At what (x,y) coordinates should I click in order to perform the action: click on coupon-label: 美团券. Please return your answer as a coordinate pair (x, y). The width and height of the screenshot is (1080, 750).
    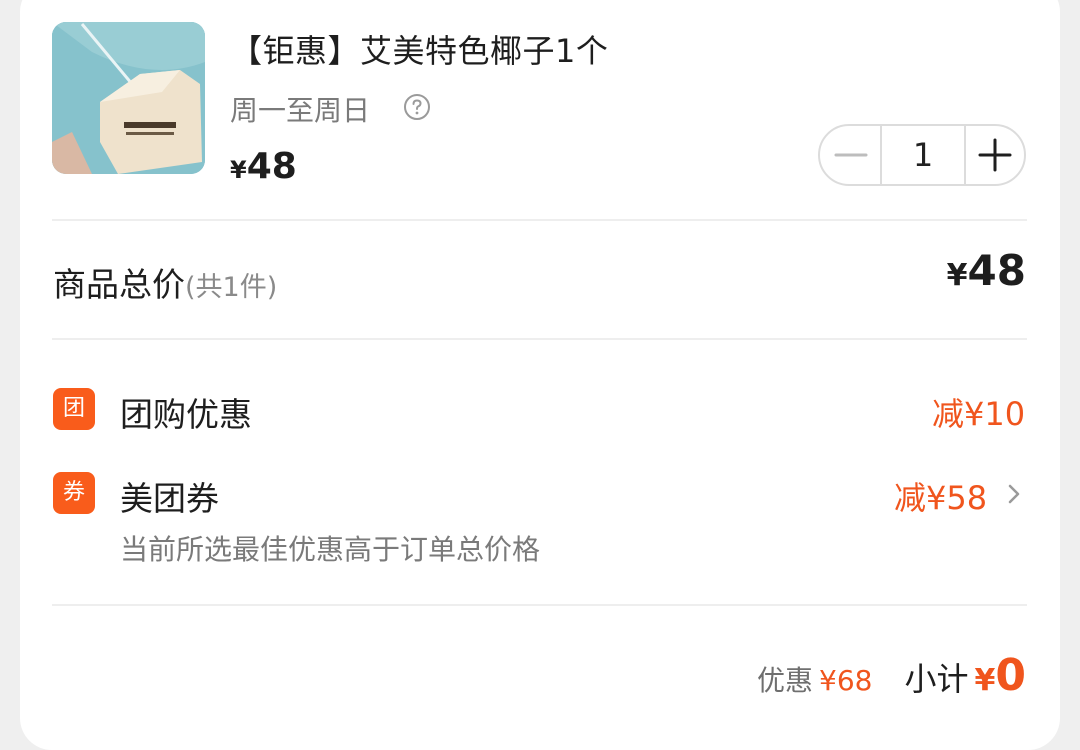
    Looking at the image, I should click on (169, 496).